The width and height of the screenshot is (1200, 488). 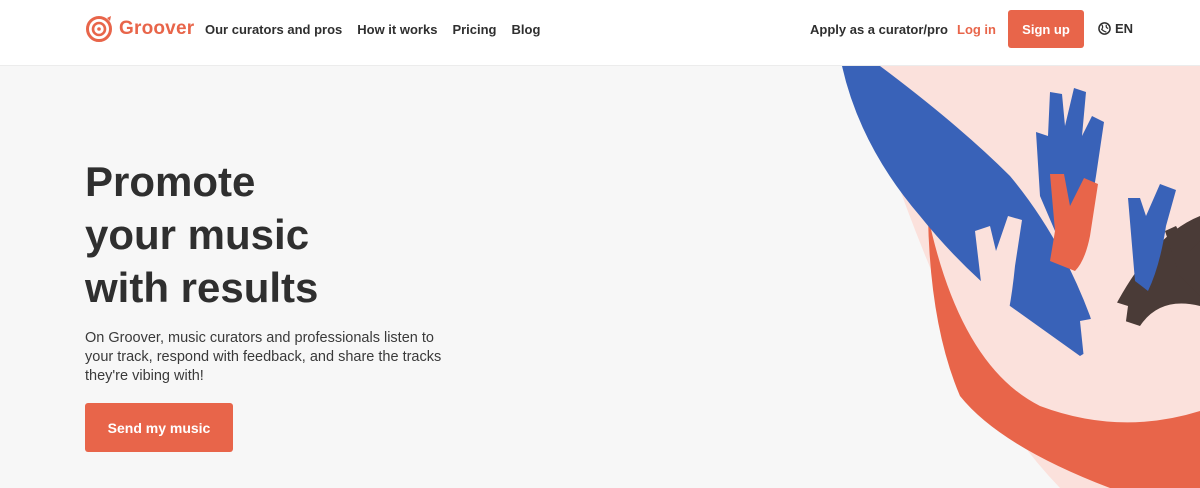 What do you see at coordinates (202, 287) in the screenshot?
I see `hero-title-line-3: with results` at bounding box center [202, 287].